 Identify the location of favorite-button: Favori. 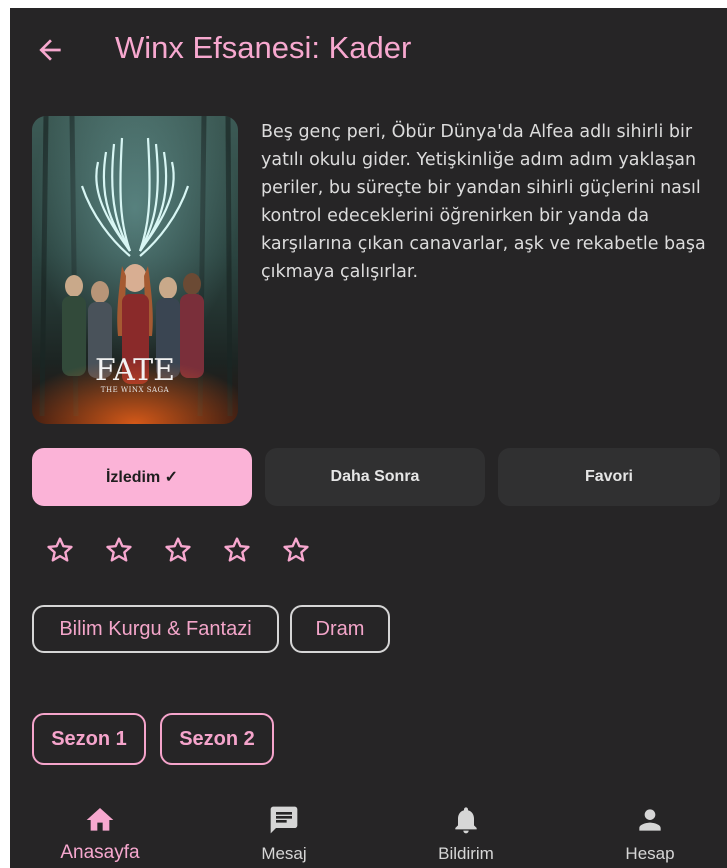
(609, 477).